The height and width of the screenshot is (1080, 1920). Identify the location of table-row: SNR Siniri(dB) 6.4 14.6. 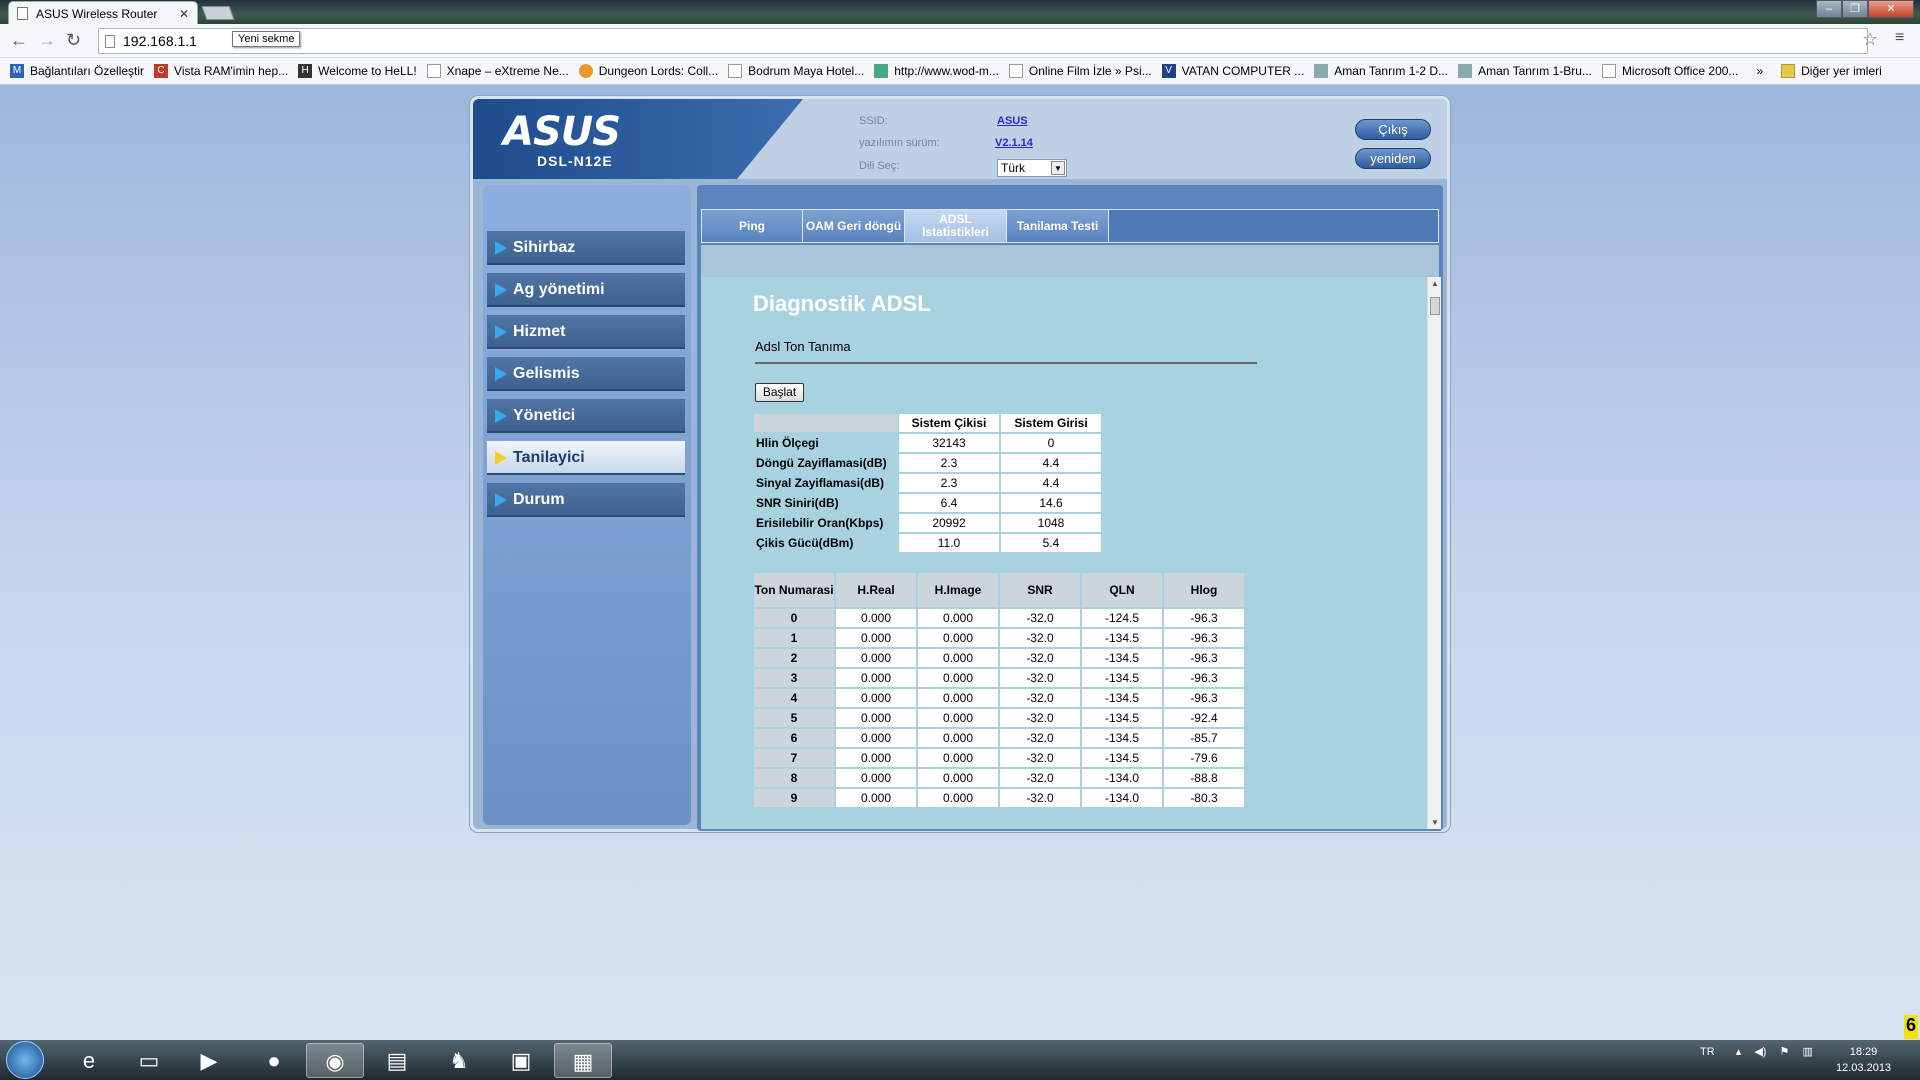
(927, 503).